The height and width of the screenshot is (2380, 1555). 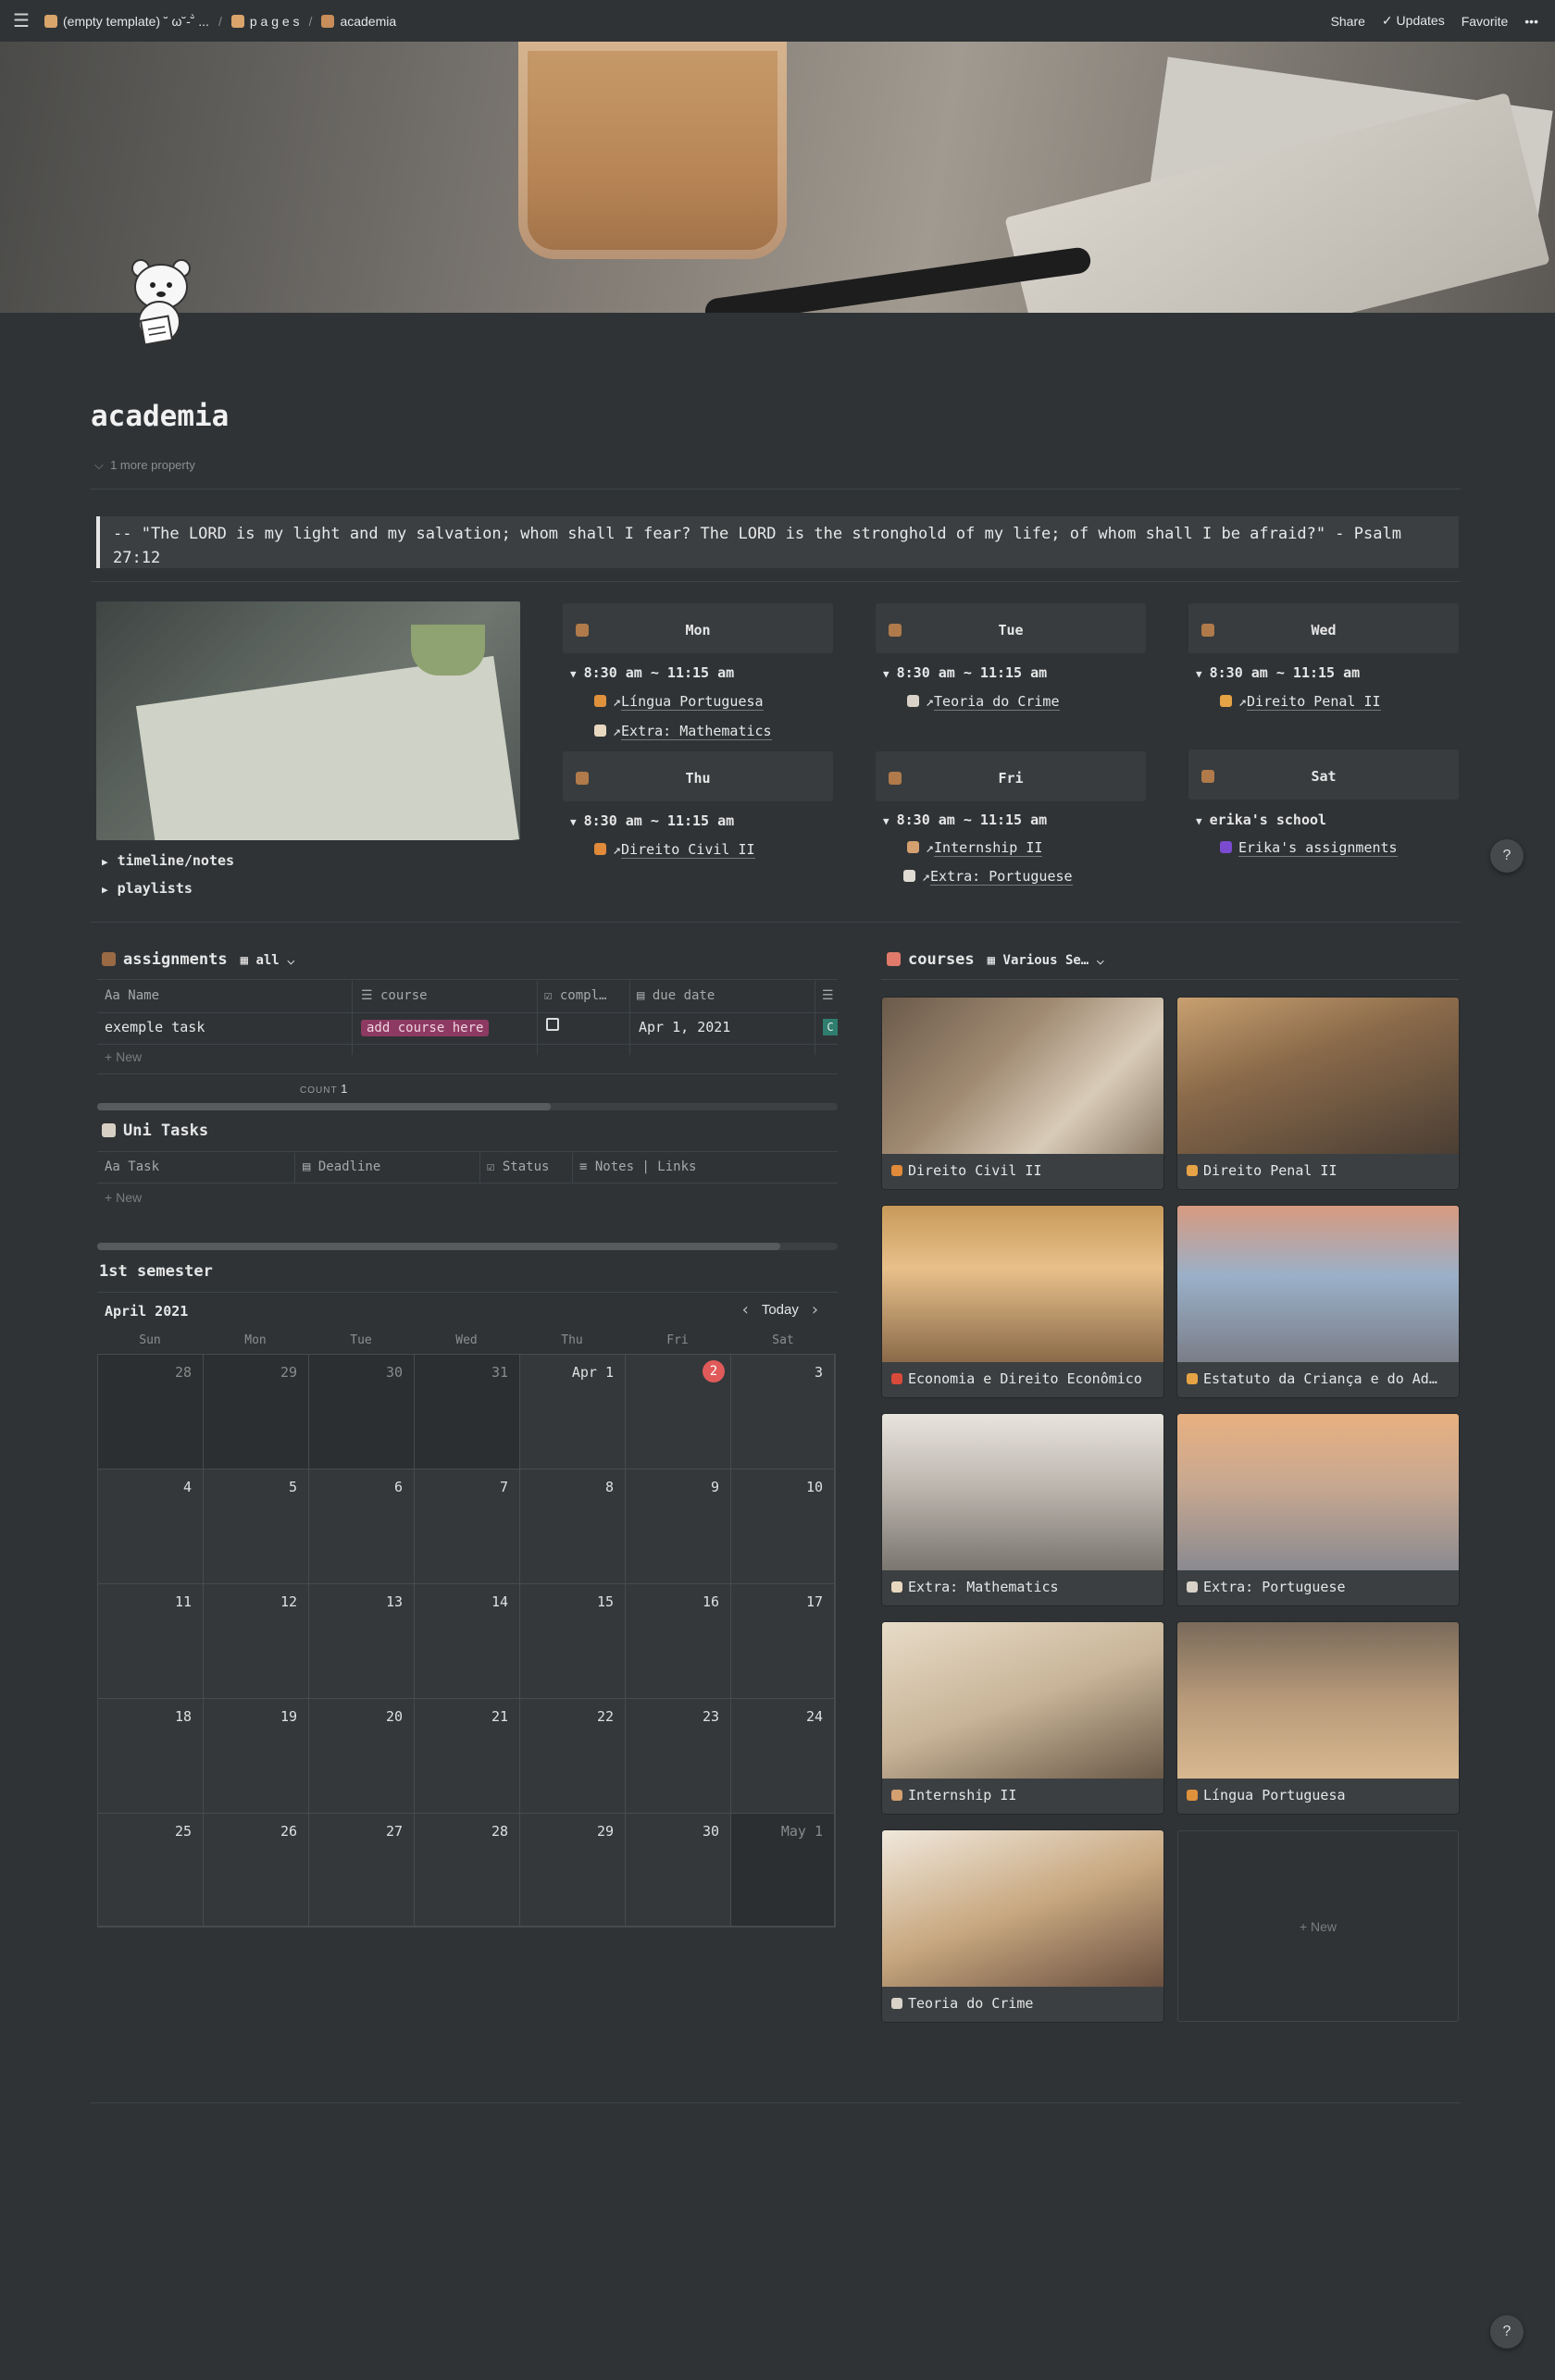 What do you see at coordinates (573, 1641) in the screenshot?
I see `calendar-day-cell: 15` at bounding box center [573, 1641].